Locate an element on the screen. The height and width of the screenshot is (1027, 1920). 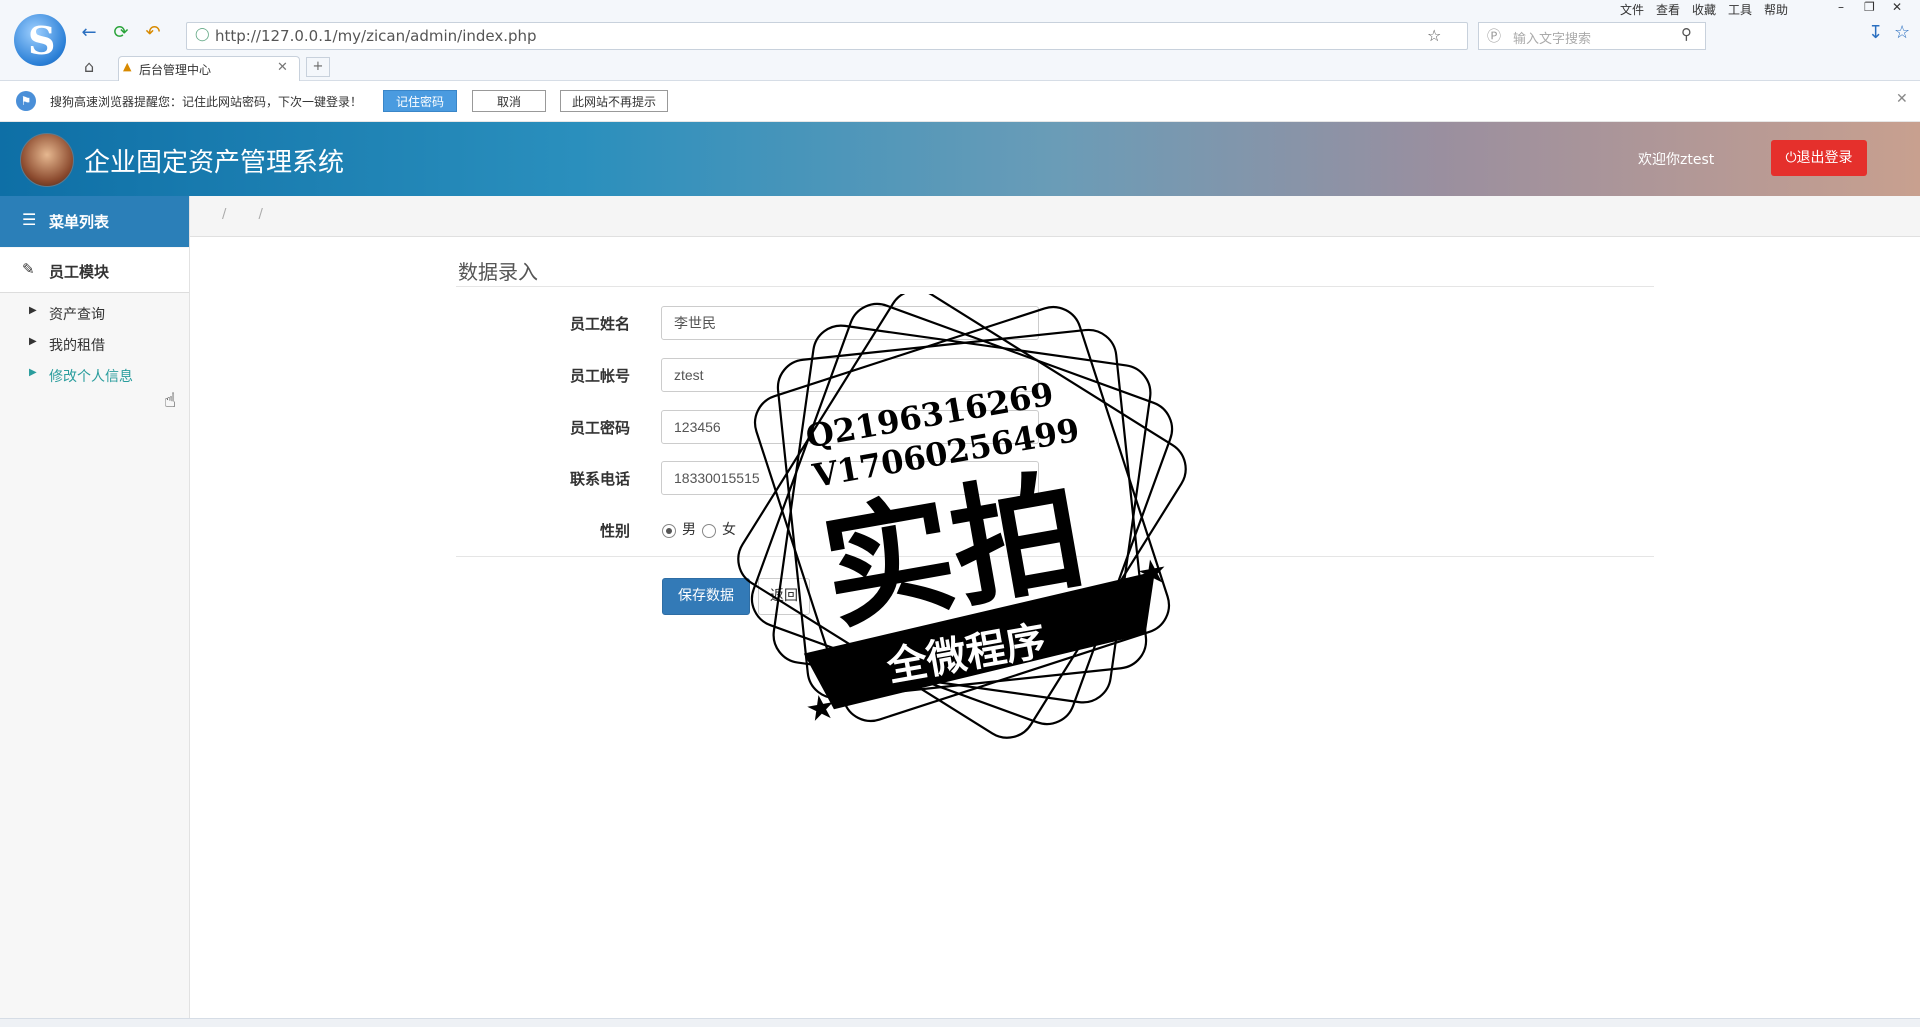
logout-label: 退出登录 is located at coordinates (1824, 158).